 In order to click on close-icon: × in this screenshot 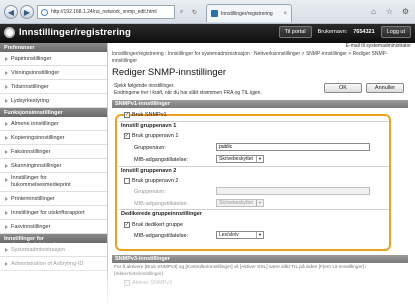, I will do `click(285, 14)`.